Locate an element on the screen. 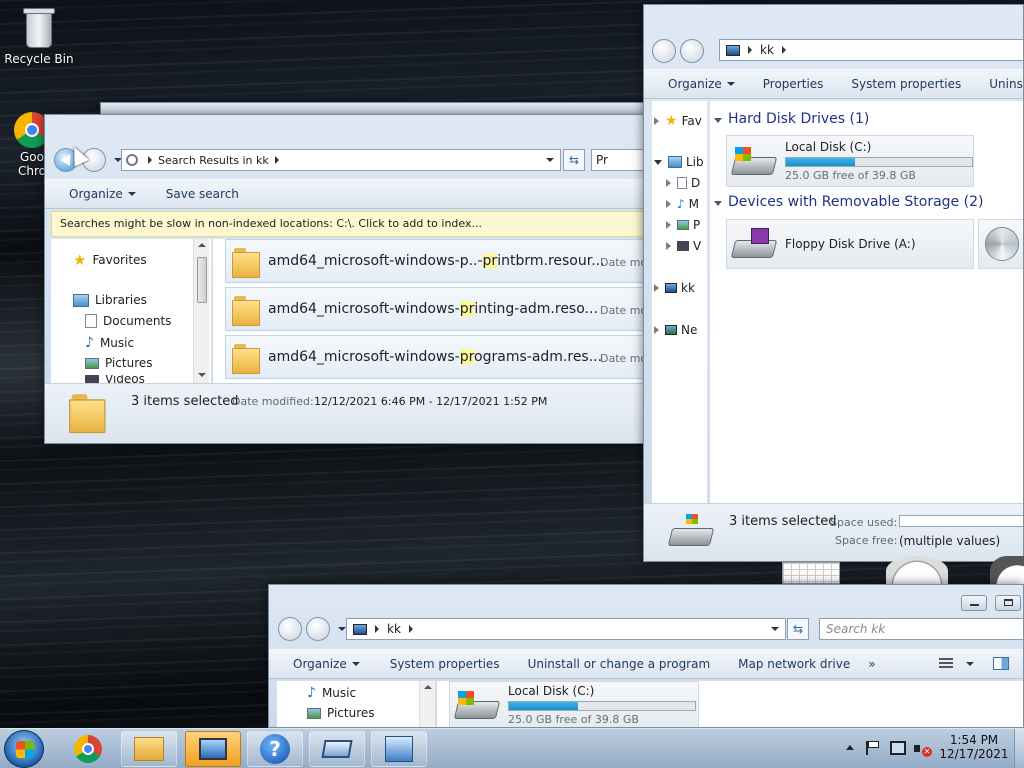  dvd-drive is located at coordinates (1000, 244).